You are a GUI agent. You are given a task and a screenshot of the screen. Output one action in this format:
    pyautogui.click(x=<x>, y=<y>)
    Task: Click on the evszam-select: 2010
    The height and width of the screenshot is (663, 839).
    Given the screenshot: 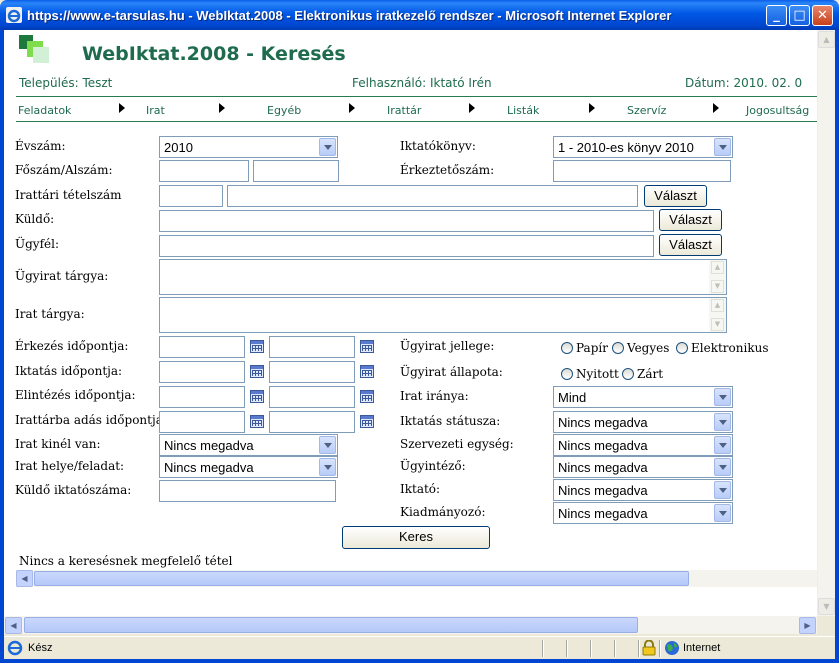 What is the action you would take?
    pyautogui.click(x=248, y=147)
    